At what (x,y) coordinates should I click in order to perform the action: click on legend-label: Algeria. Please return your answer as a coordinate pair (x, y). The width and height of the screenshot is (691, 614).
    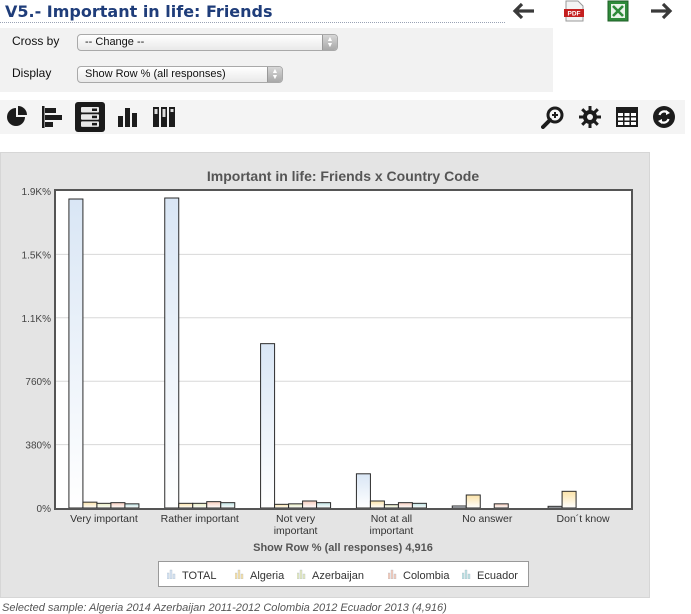
    Looking at the image, I should click on (267, 576).